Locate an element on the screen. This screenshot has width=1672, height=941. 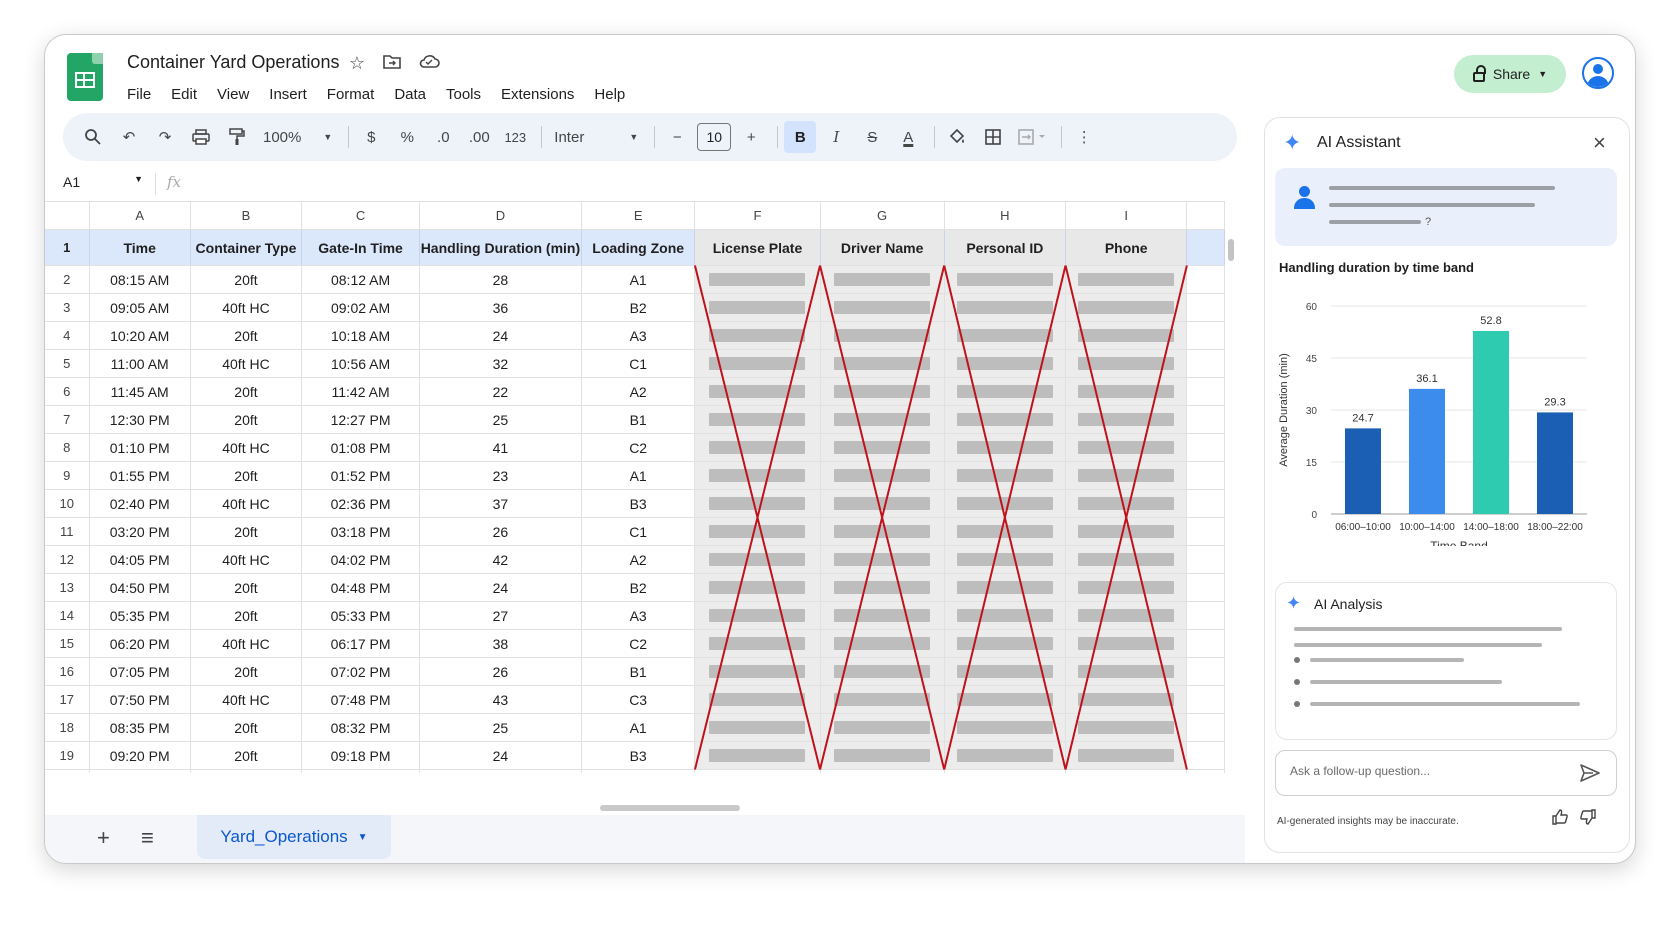
table-cell: 02:40 PM is located at coordinates (140, 503).